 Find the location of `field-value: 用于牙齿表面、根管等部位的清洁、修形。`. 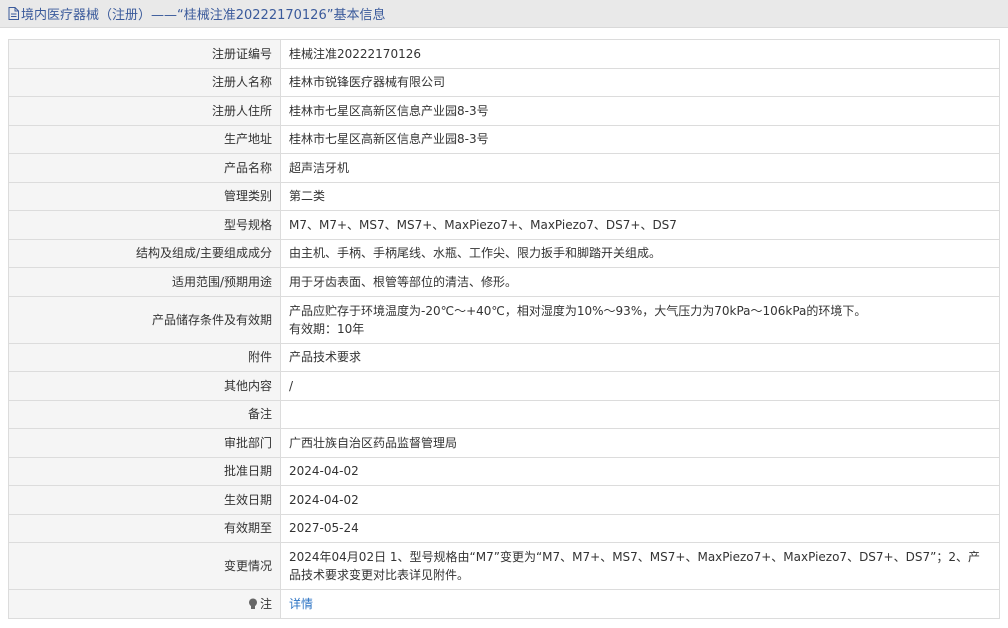

field-value: 用于牙齿表面、根管等部位的清洁、修形。 is located at coordinates (640, 282).